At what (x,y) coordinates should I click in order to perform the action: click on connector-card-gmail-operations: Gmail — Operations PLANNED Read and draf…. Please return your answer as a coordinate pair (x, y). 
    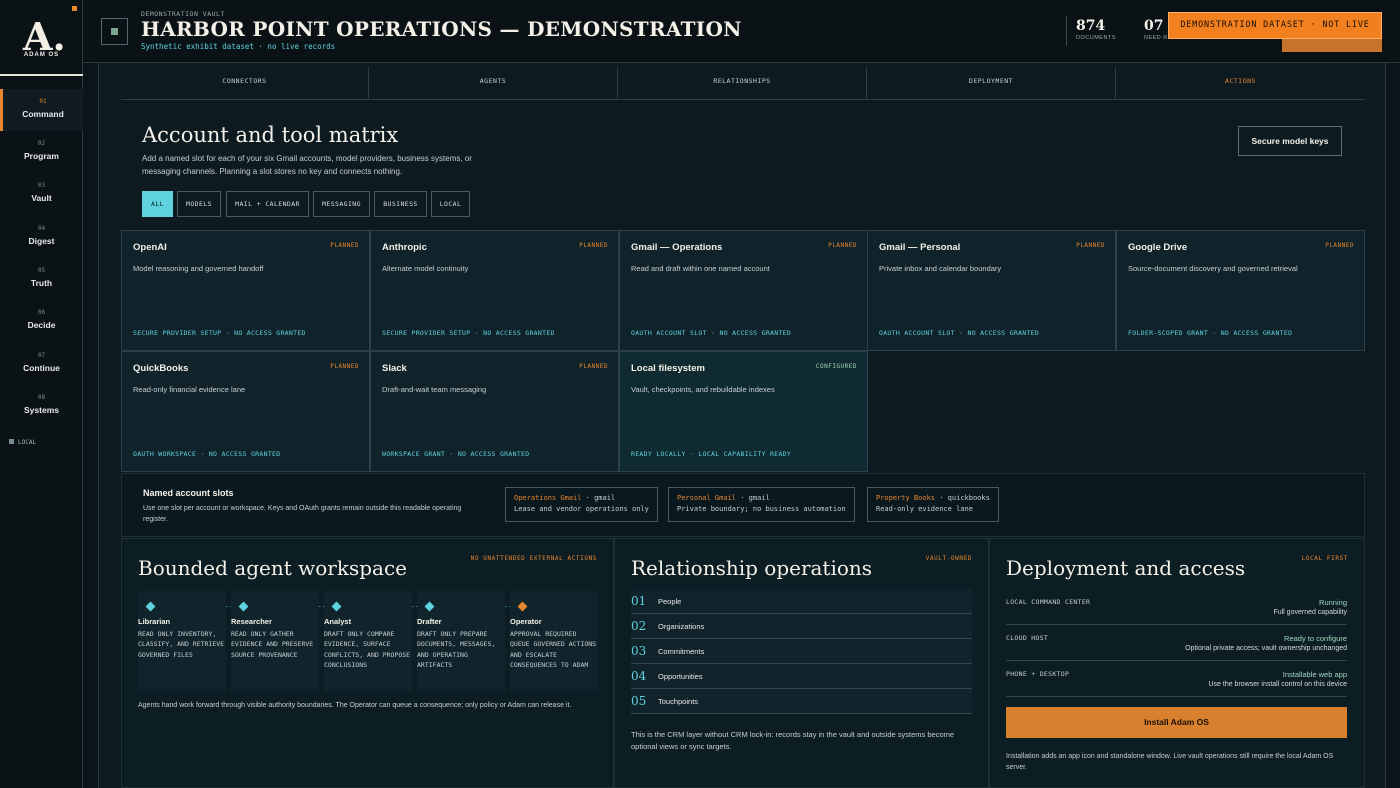
    Looking at the image, I should click on (743, 290).